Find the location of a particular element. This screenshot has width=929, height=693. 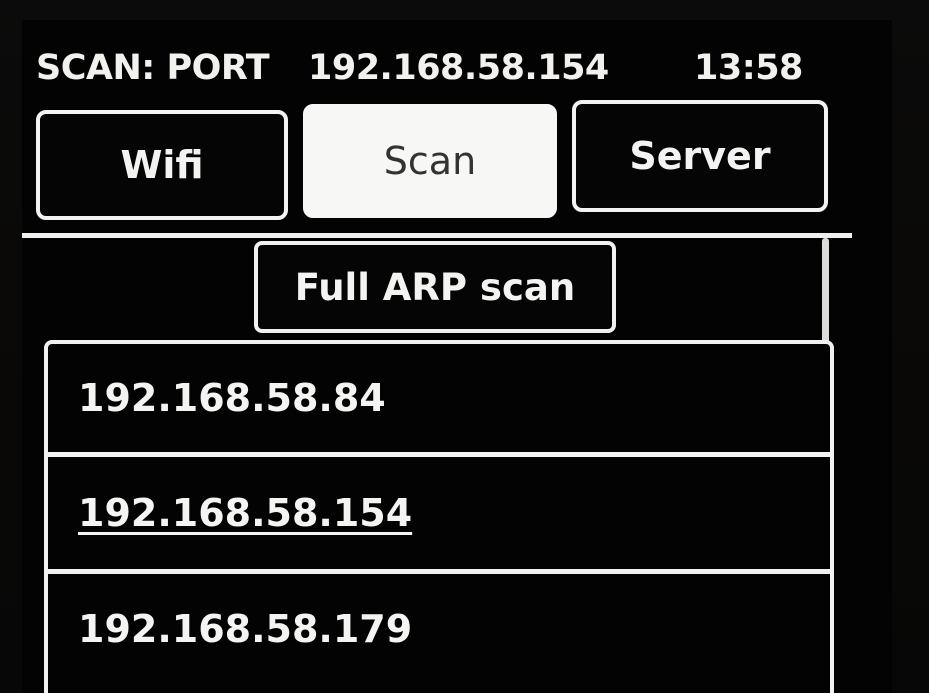

full-arp-scan-button: Full ARP scan is located at coordinates (435, 287).